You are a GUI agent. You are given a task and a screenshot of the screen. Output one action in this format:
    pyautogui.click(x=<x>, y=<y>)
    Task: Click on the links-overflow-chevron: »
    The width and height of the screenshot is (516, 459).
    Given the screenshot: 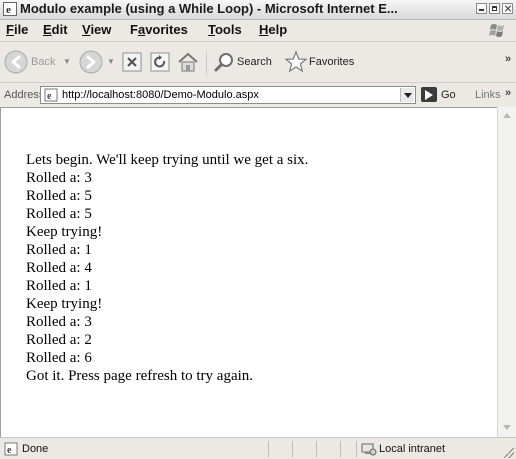 What is the action you would take?
    pyautogui.click(x=508, y=93)
    